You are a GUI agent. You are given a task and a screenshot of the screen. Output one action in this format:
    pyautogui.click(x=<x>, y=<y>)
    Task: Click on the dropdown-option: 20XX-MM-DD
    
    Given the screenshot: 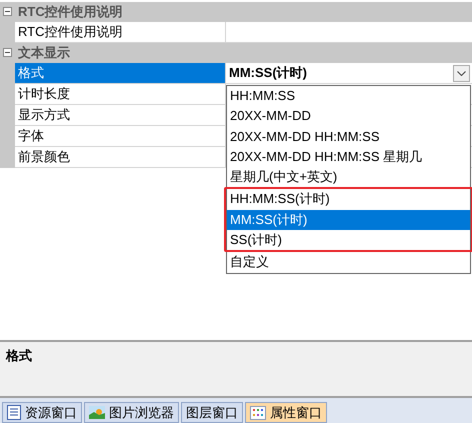 What is the action you would take?
    pyautogui.click(x=348, y=116)
    